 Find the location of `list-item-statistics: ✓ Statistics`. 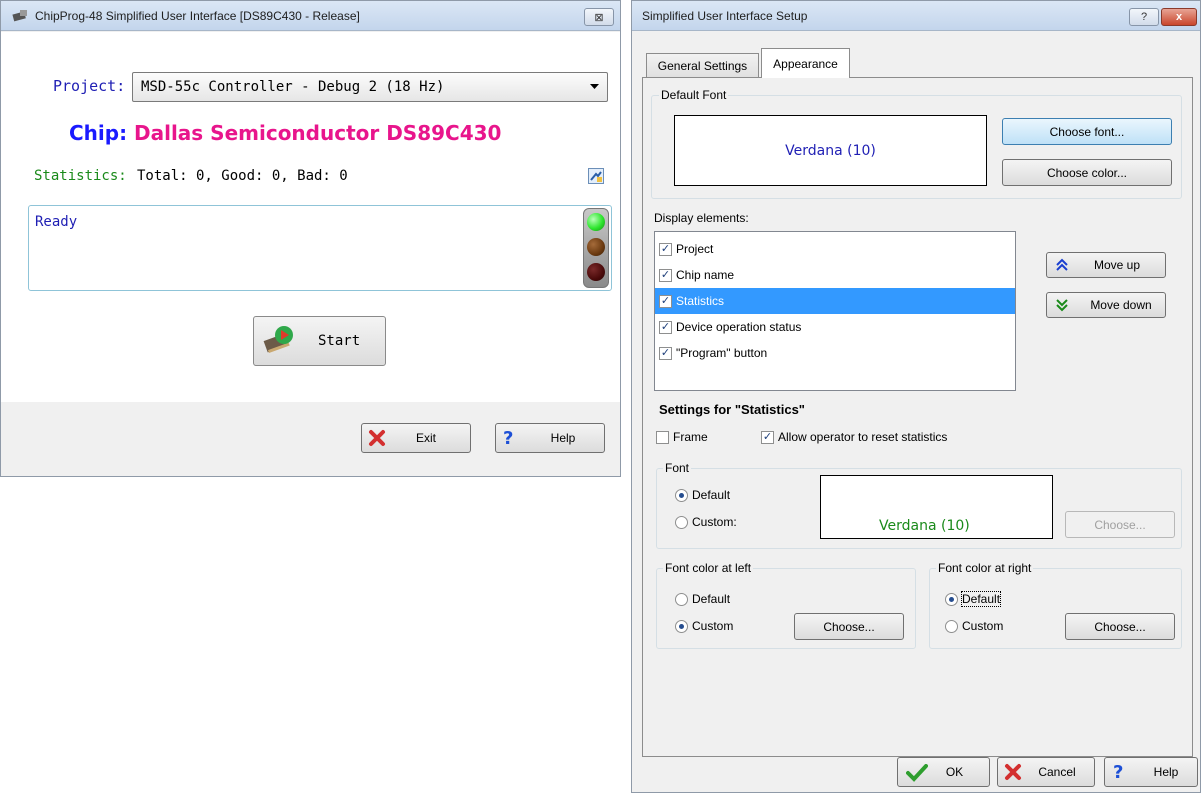

list-item-statistics: ✓ Statistics is located at coordinates (835, 301).